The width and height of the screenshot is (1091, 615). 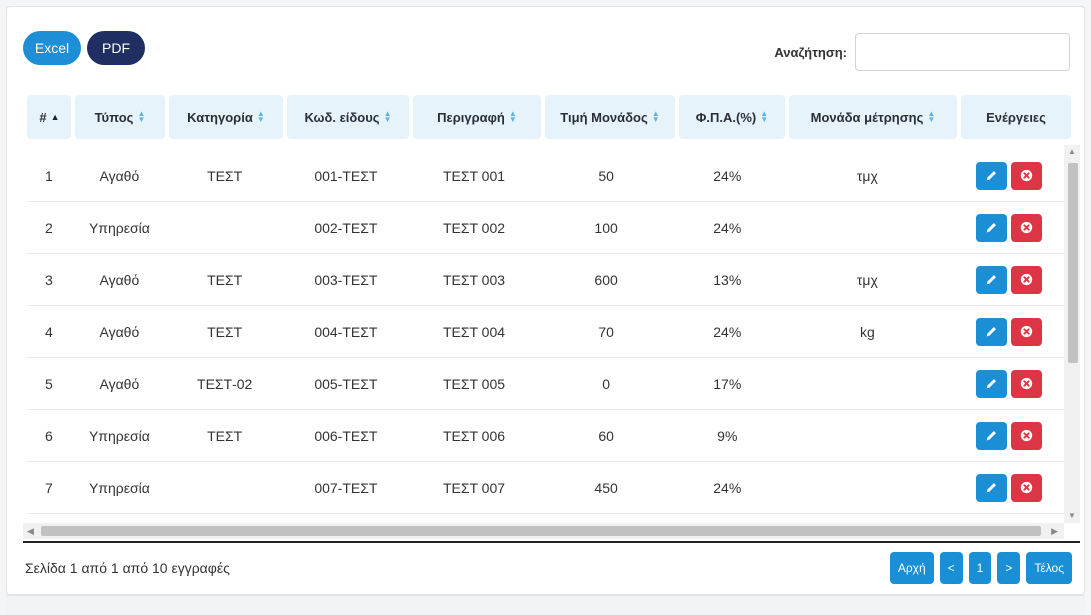 I want to click on table-row: 6 Υπηρεσία ΤΕΣΤ 006-ΤΕΣΤ ΤΕΣΤ 006 60 9%, so click(x=545, y=436).